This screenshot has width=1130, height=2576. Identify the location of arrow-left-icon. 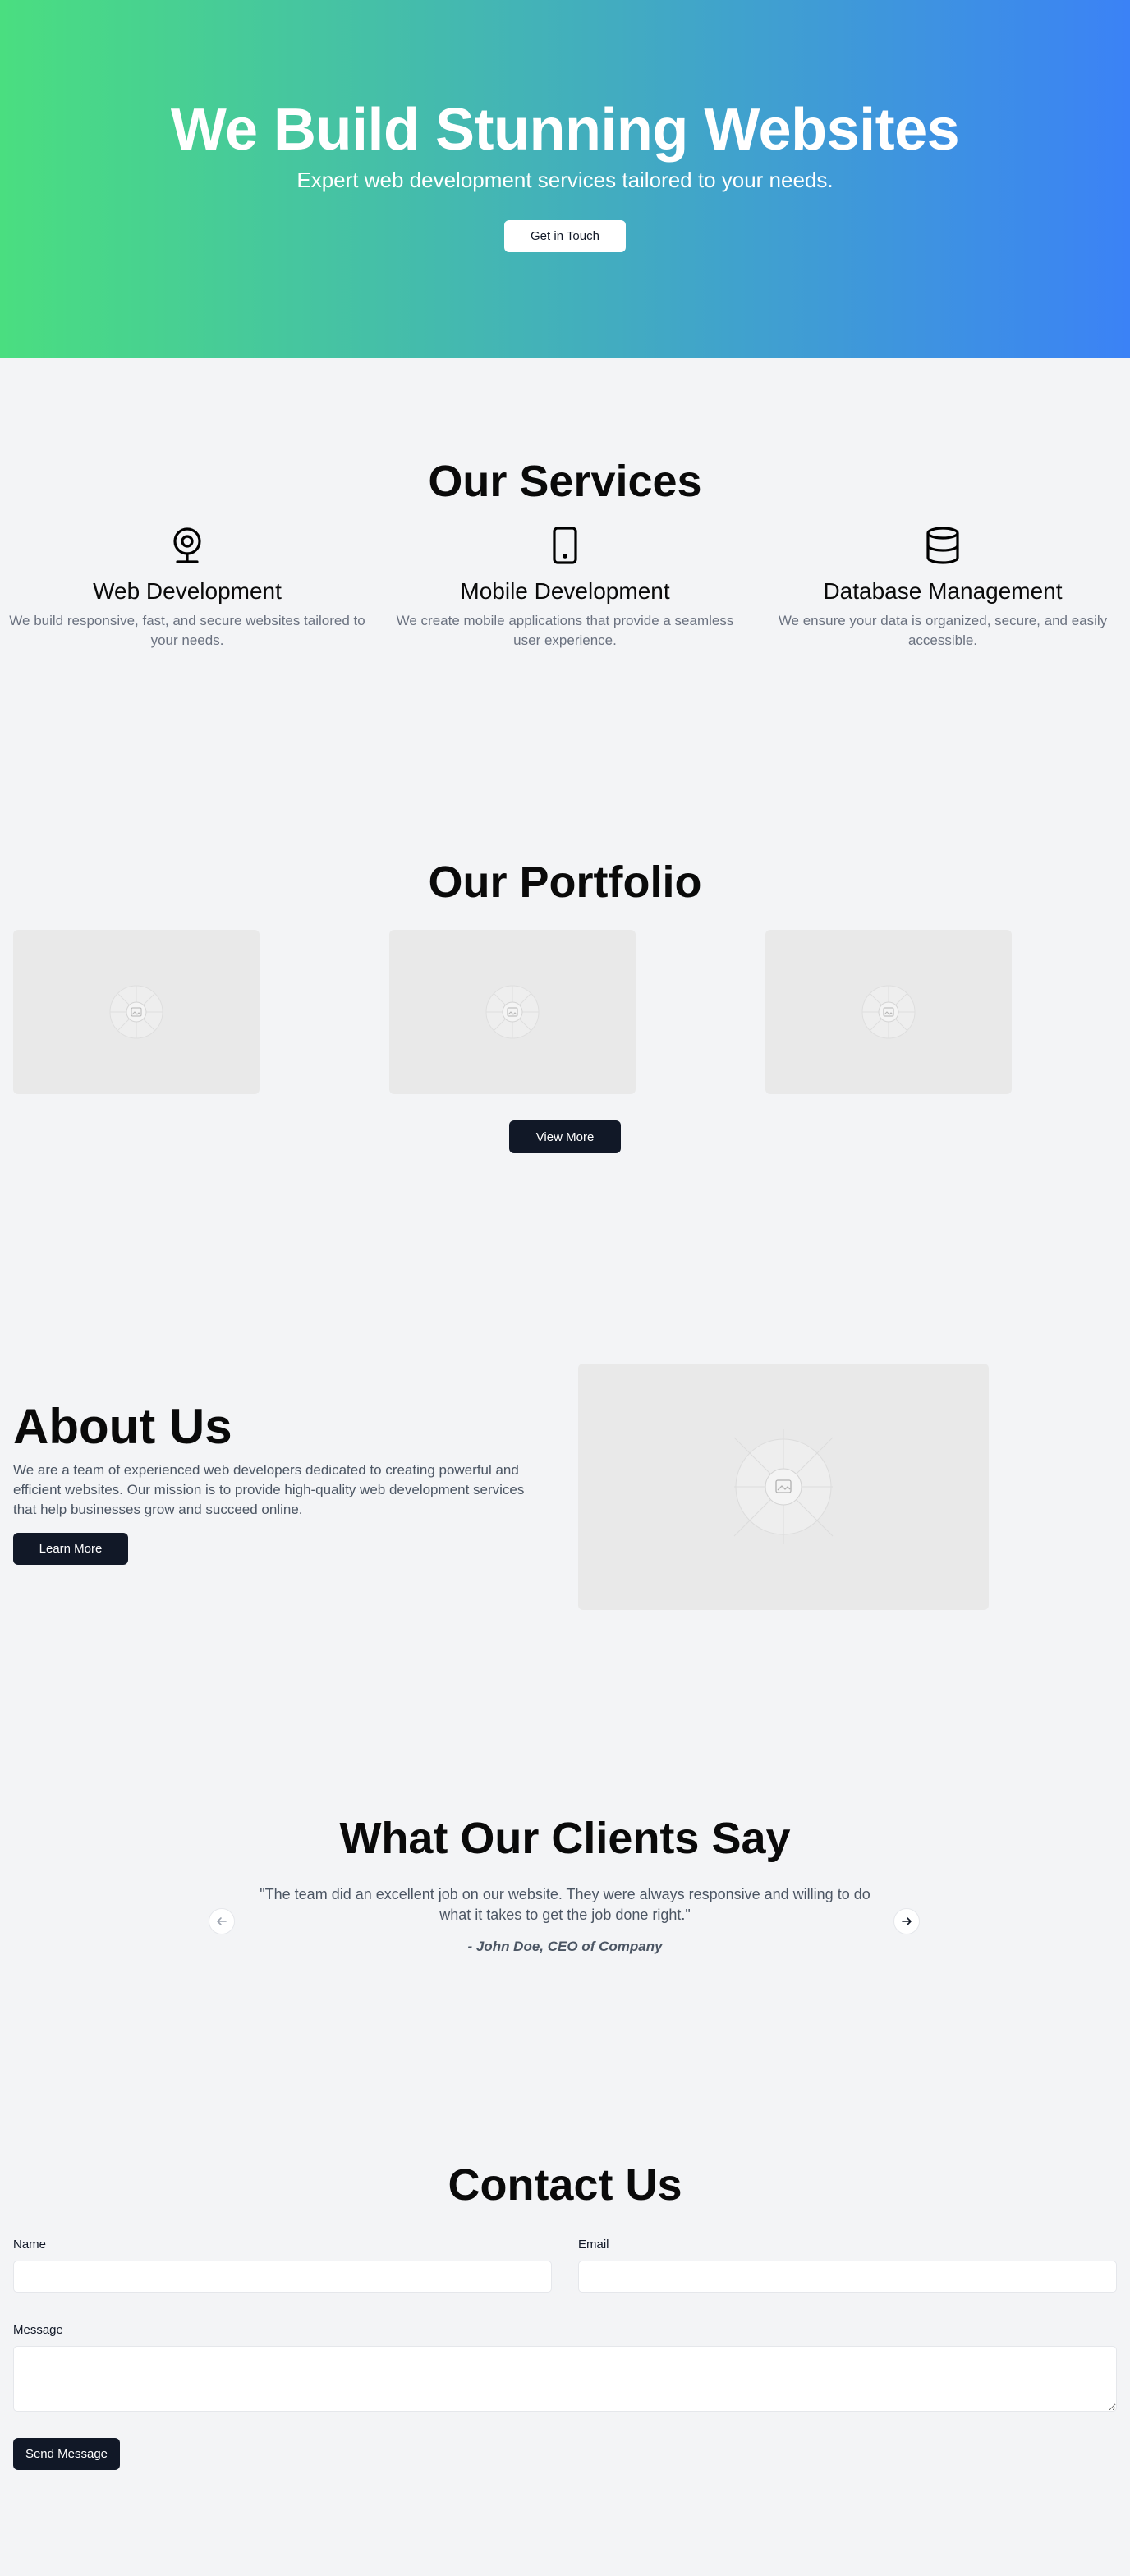
(222, 1921).